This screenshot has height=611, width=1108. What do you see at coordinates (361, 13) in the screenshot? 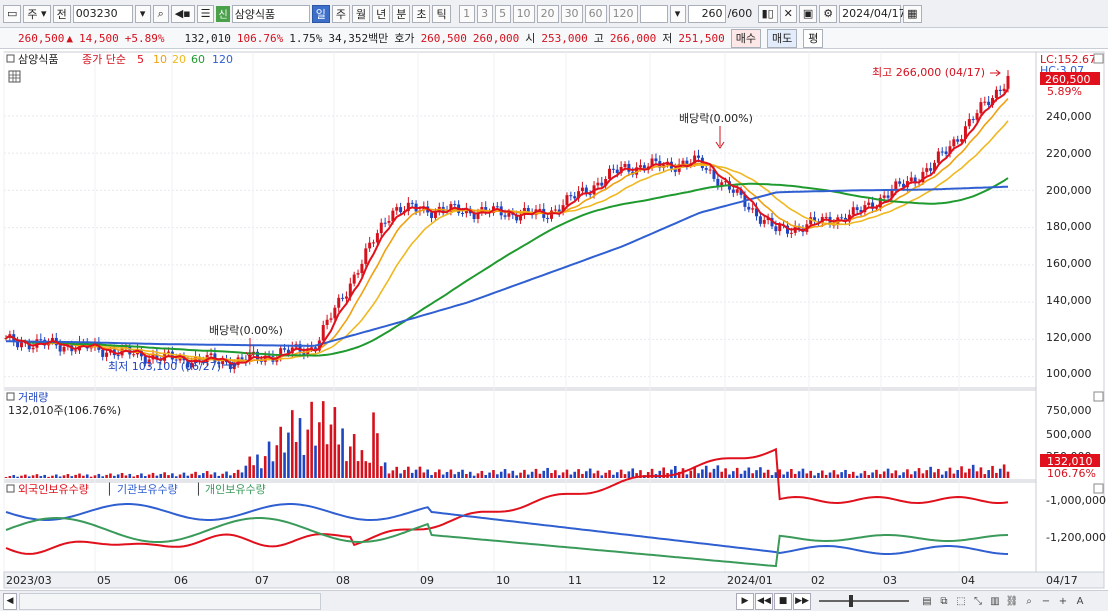
I see `period-month: 월` at bounding box center [361, 13].